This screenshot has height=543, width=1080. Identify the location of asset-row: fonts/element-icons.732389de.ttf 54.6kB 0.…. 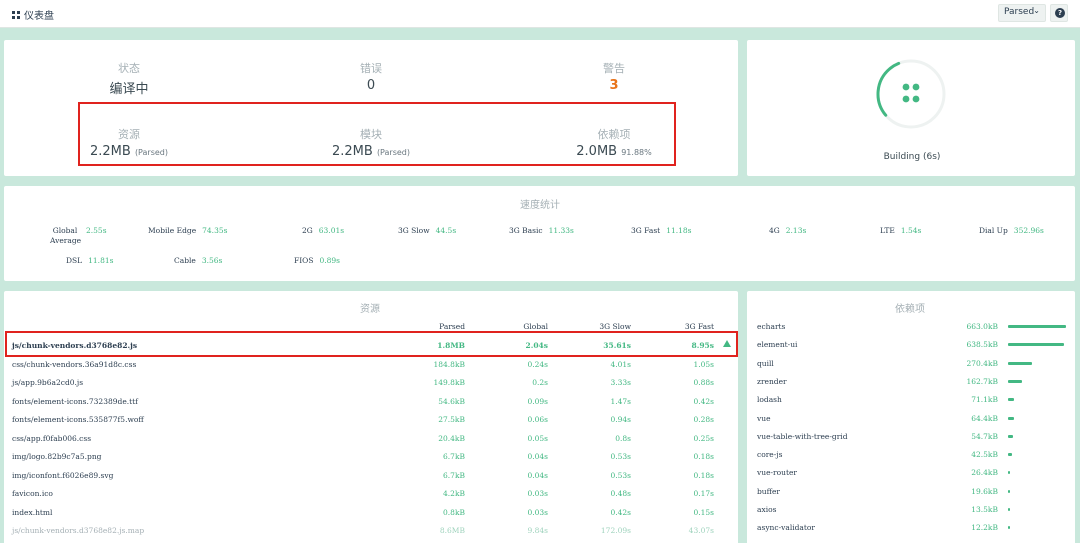
(370, 401).